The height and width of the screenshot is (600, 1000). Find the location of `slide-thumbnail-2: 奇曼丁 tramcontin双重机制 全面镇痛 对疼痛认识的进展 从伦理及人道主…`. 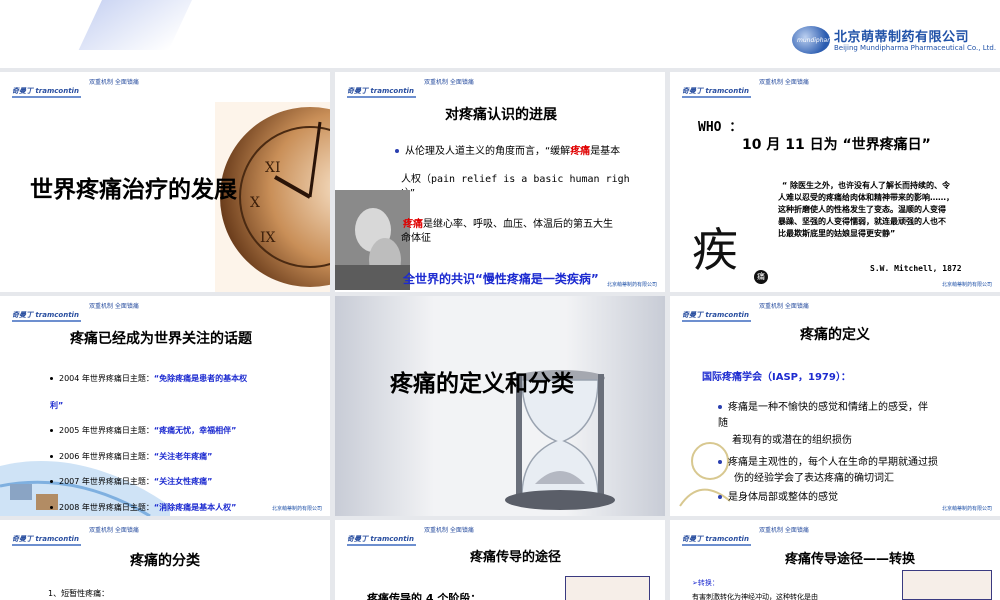

slide-thumbnail-2: 奇曼丁 tramcontin双重机制 全面镇痛 对疼痛认识的进展 从伦理及人道主… is located at coordinates (500, 182).